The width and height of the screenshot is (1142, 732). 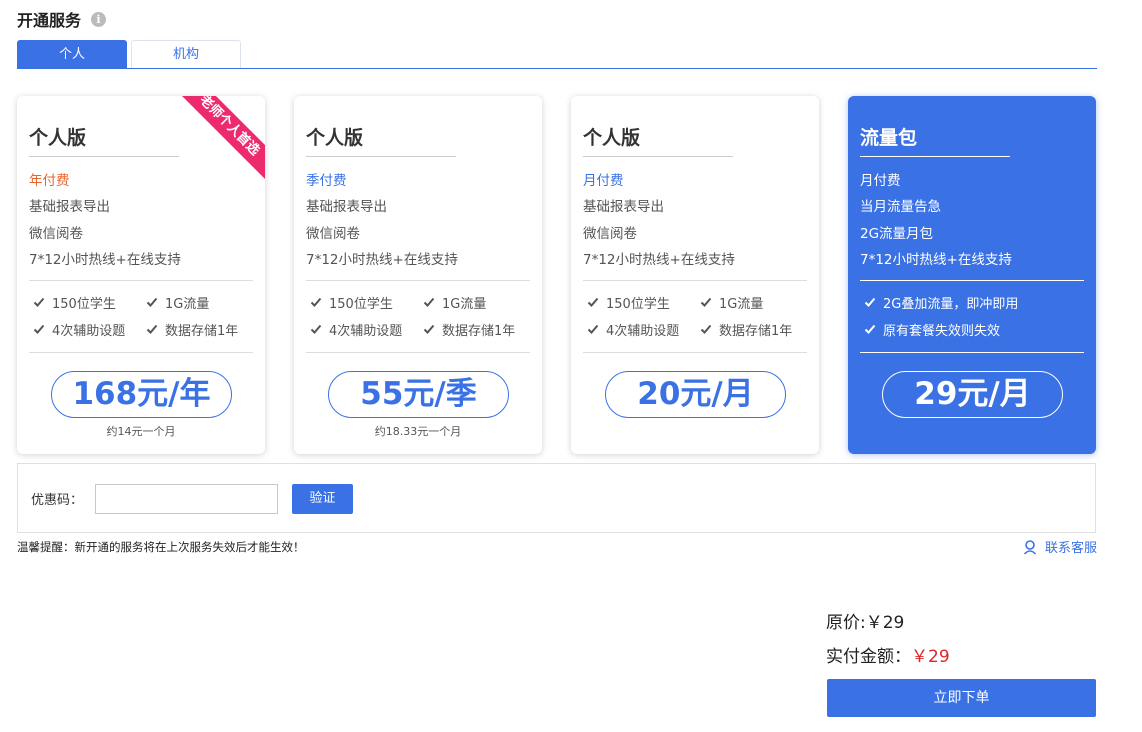 What do you see at coordinates (72, 54) in the screenshot?
I see `tab-personal: 个人` at bounding box center [72, 54].